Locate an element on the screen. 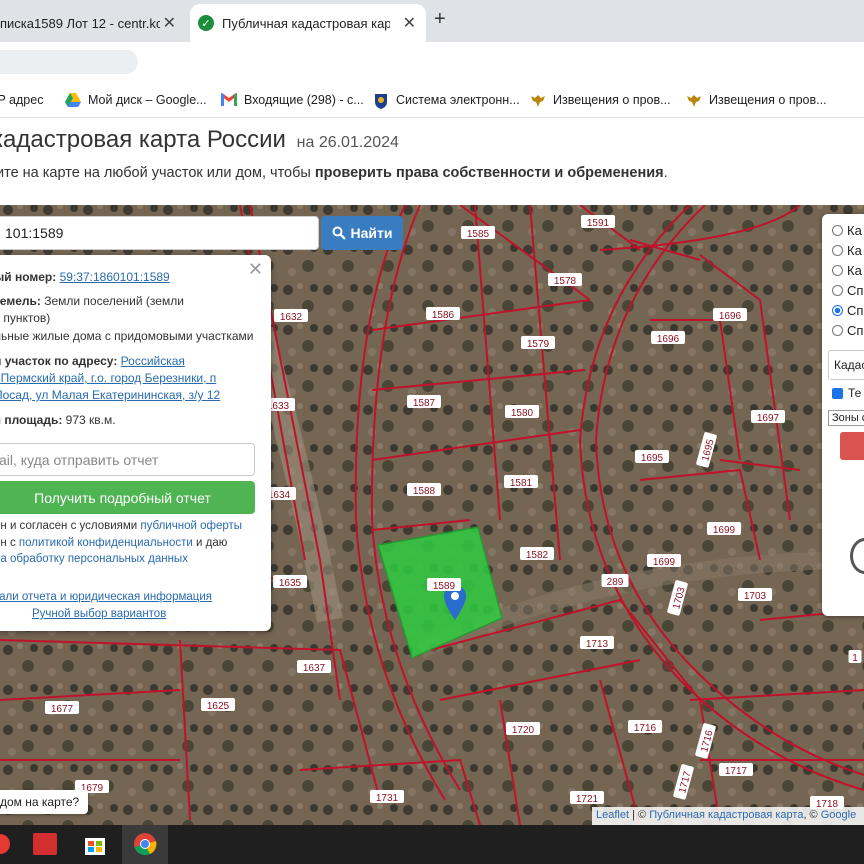  tab-title: писка1589 Лот 12 - centr.ko is located at coordinates (80, 23).